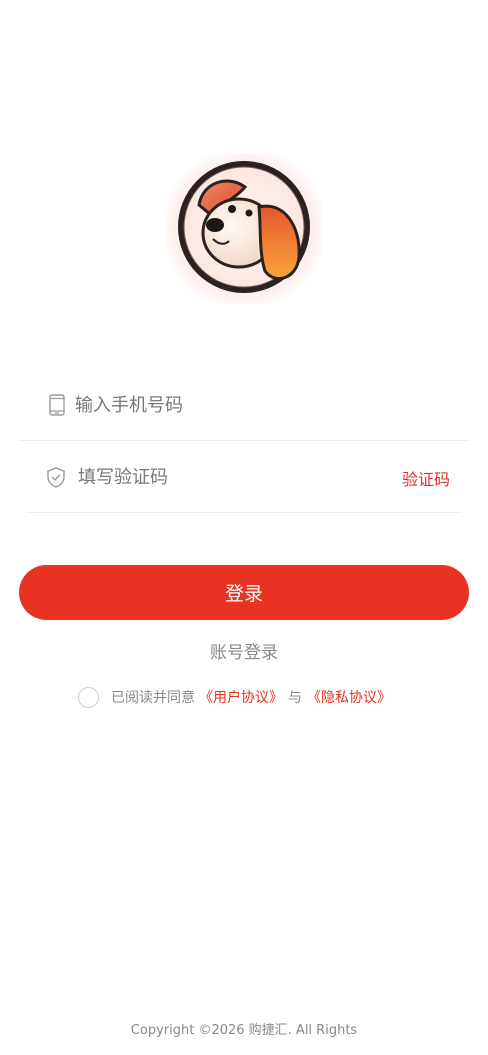 This screenshot has width=488, height=1055. I want to click on login-button: 登录, so click(244, 592).